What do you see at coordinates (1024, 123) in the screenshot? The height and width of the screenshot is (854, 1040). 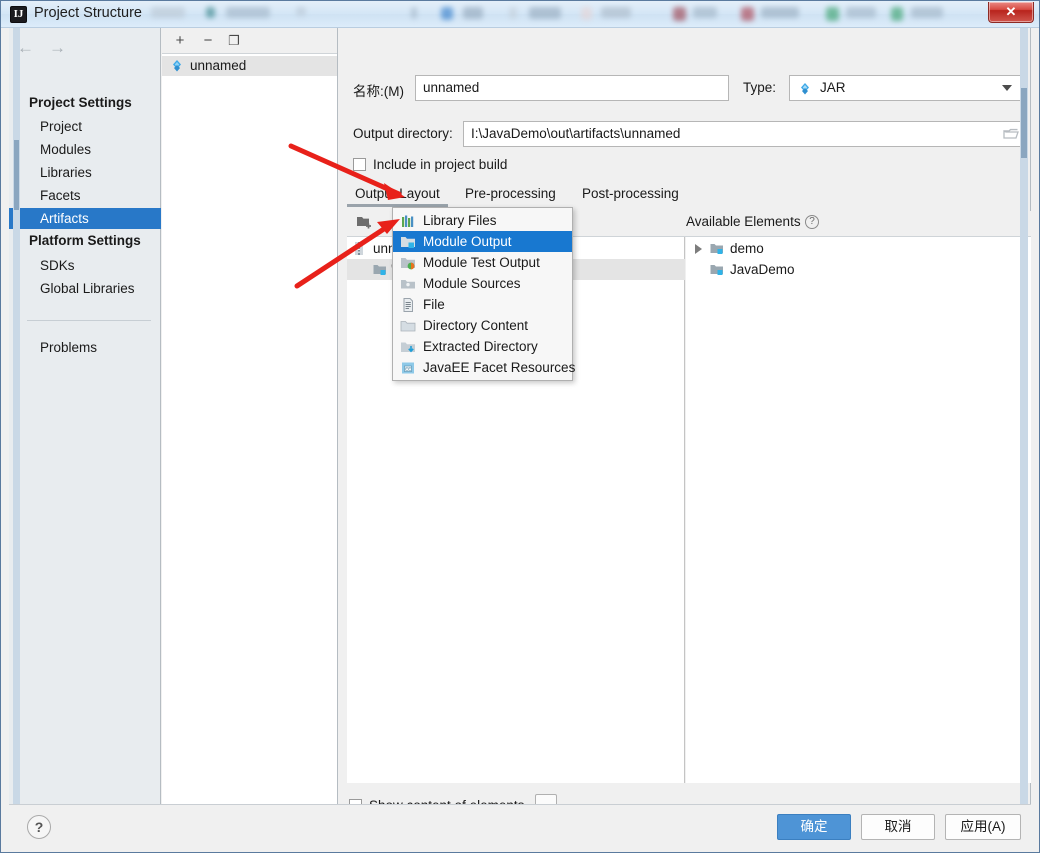 I see `main-scrollbar-thumb` at bounding box center [1024, 123].